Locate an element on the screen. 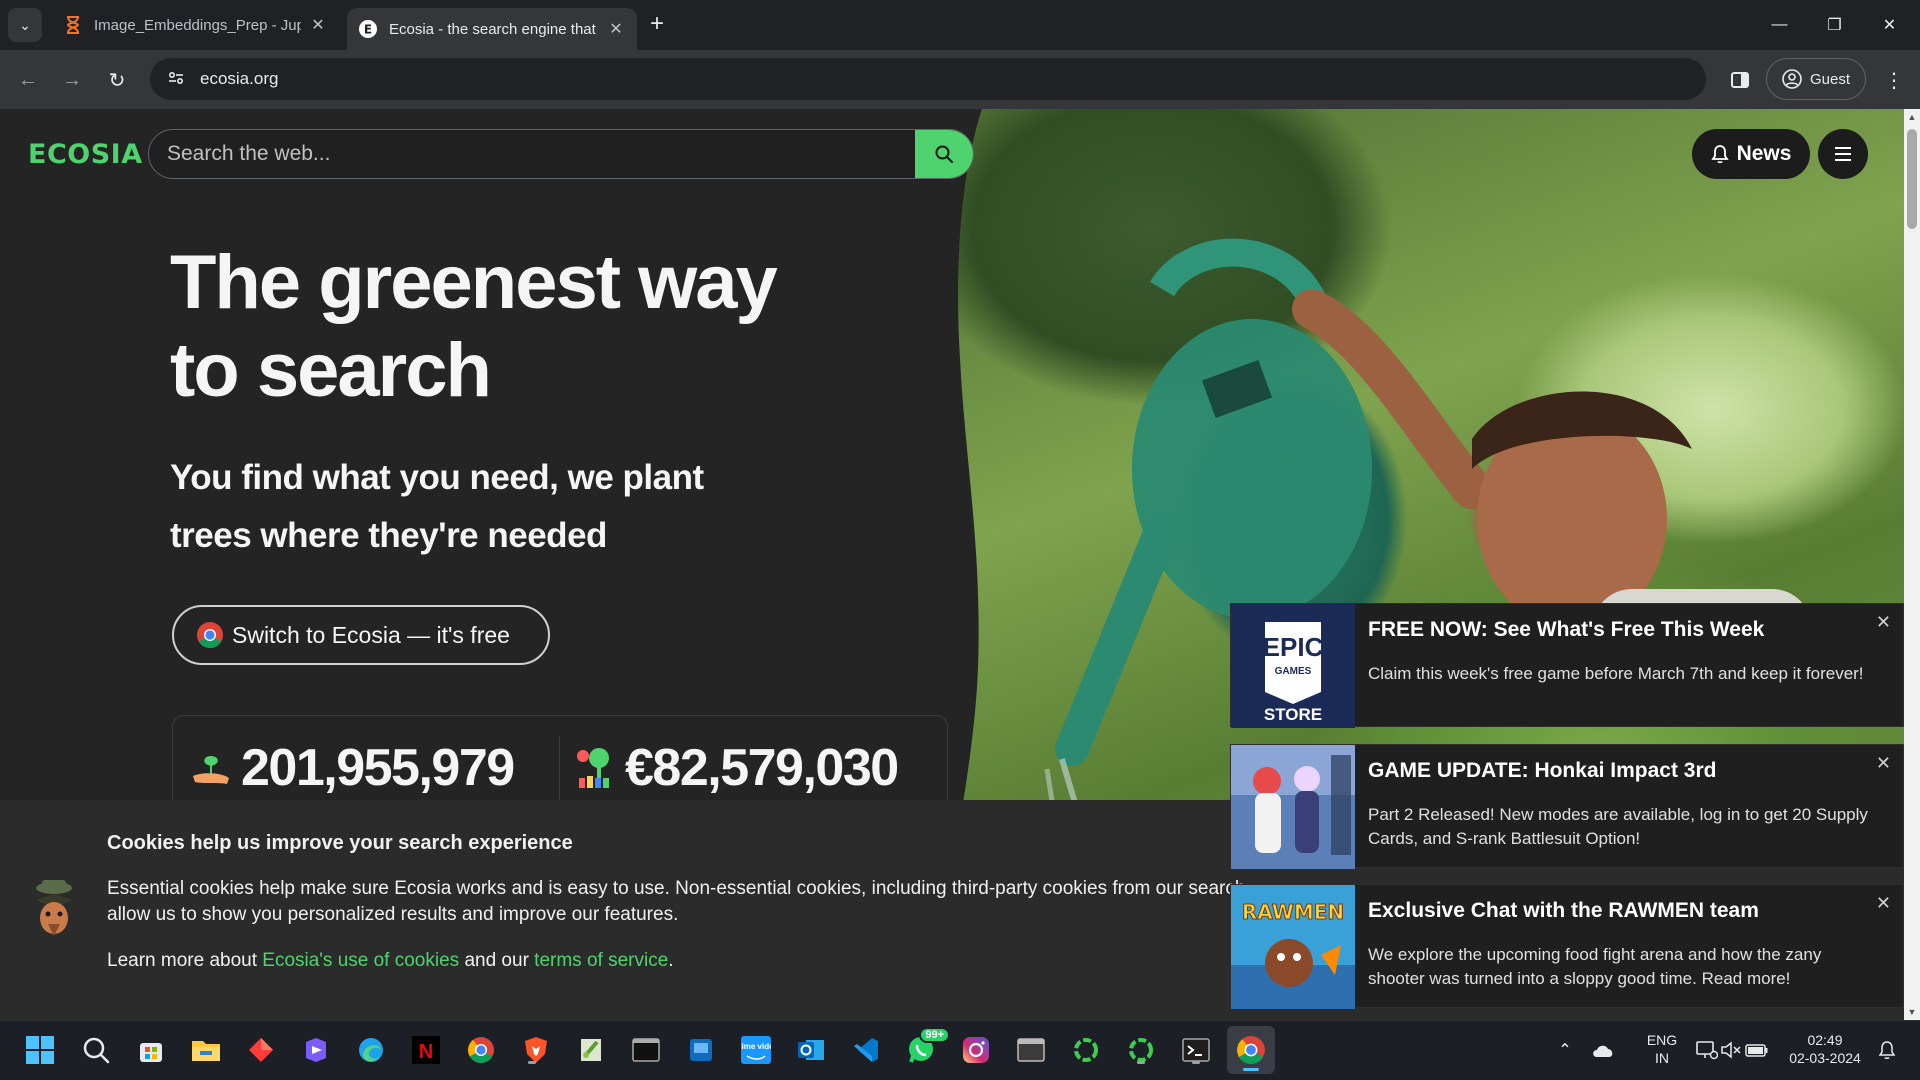 This screenshot has width=1920, height=1080. new-tab-button: + is located at coordinates (657, 24).